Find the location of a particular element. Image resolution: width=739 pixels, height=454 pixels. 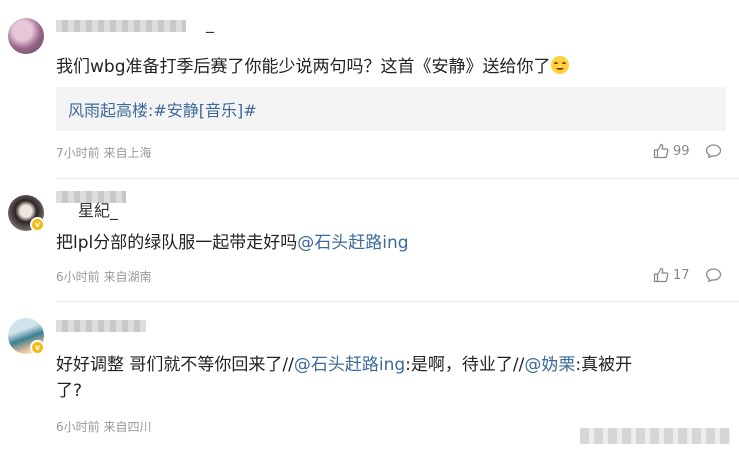

quote-link: 风雨起高楼:#安静[音乐]# is located at coordinates (162, 109).